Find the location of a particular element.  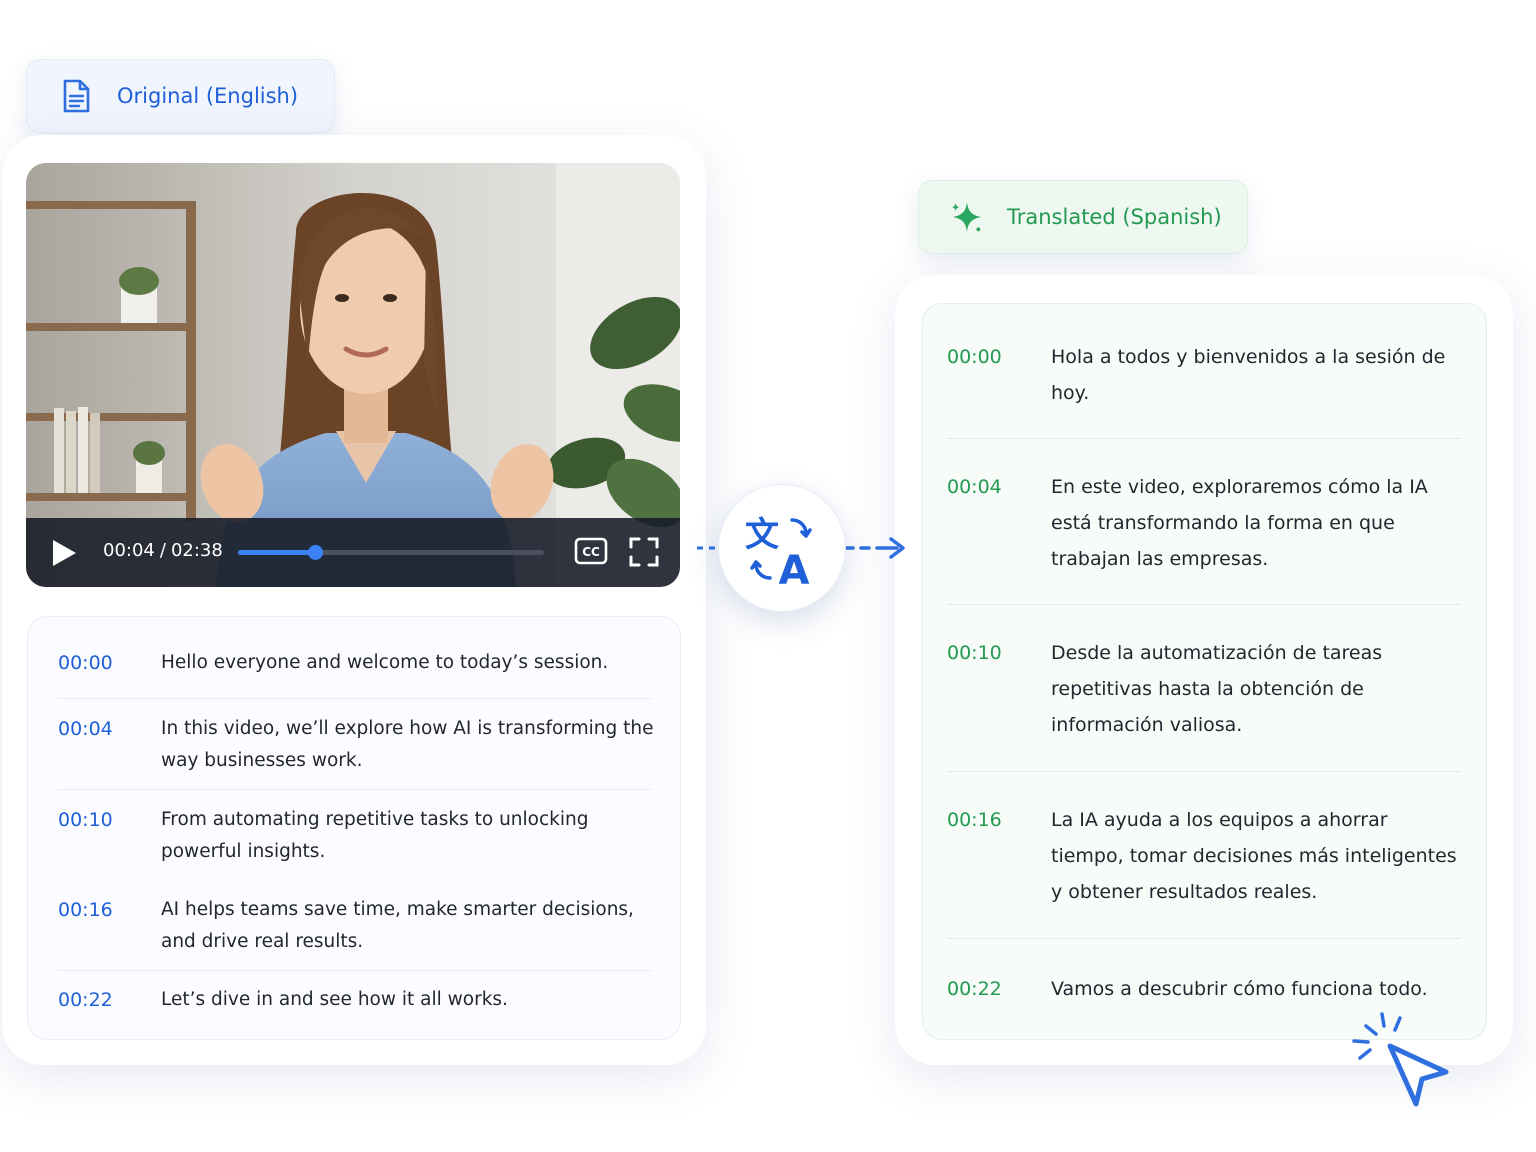

play-icon is located at coordinates (65, 553).